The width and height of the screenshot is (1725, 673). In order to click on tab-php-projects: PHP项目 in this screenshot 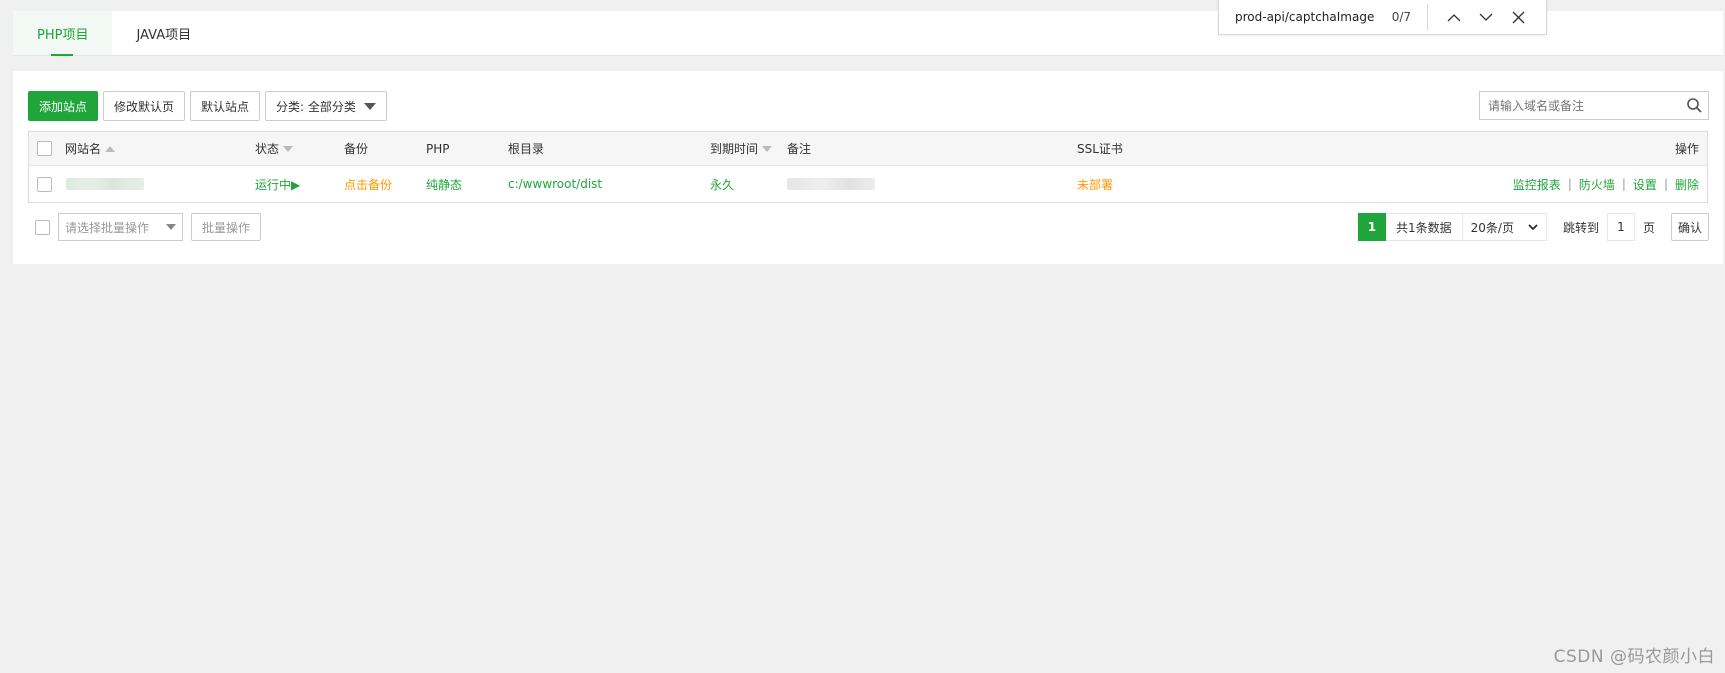, I will do `click(63, 33)`.